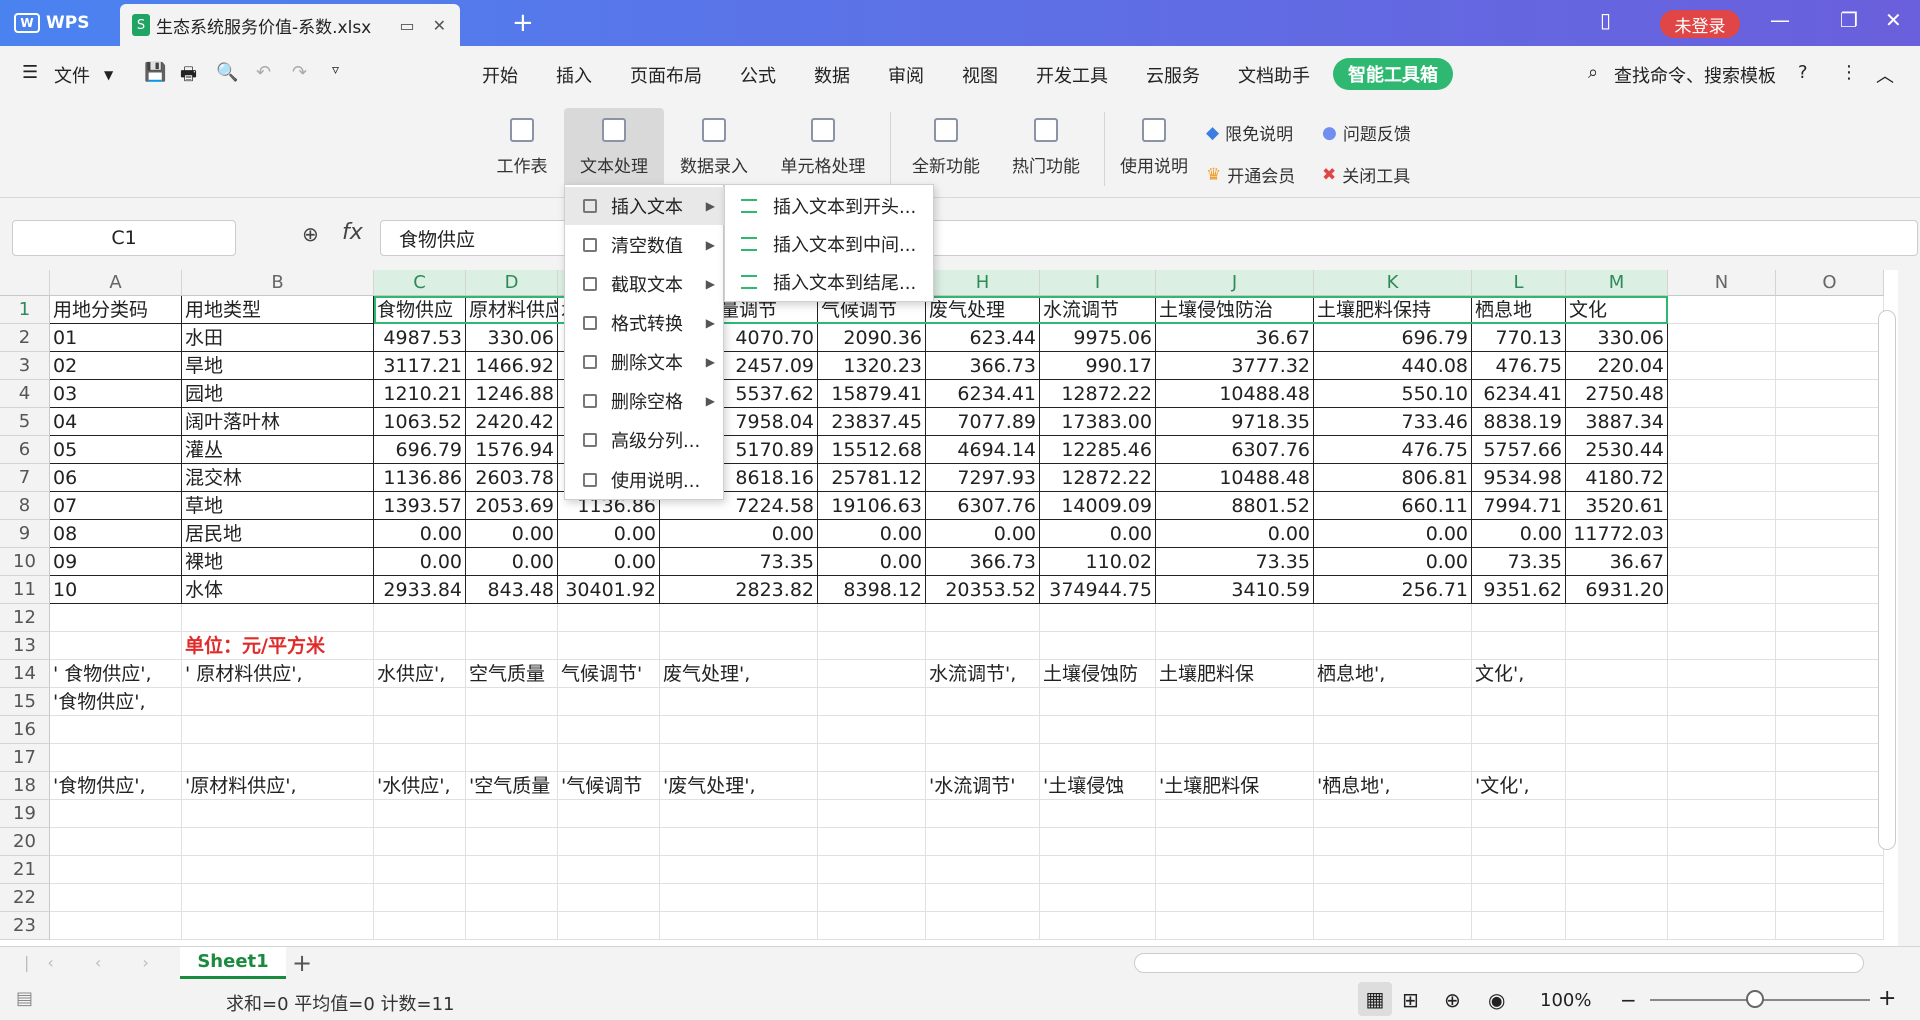 The image size is (1920, 1020). I want to click on close-window-icon: ✕, so click(1893, 20).